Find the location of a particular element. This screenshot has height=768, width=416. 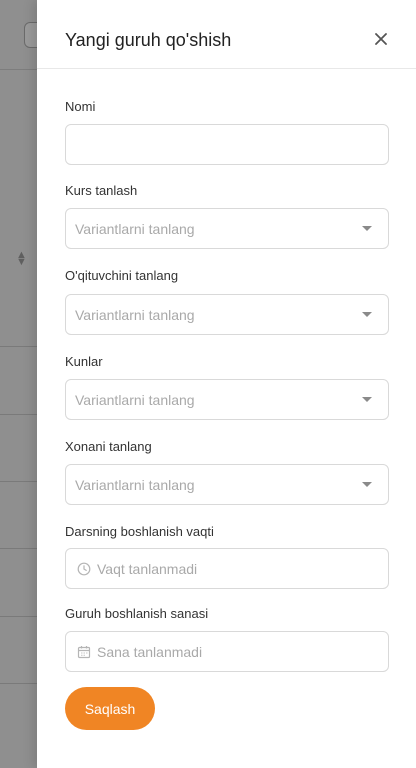

name-label: Nomi is located at coordinates (80, 106).